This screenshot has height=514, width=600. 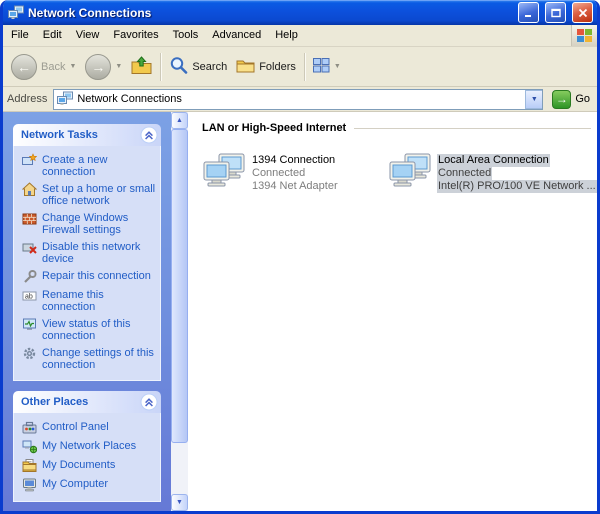 What do you see at coordinates (337, 66) in the screenshot?
I see `views-dropdown-icon: ▼` at bounding box center [337, 66].